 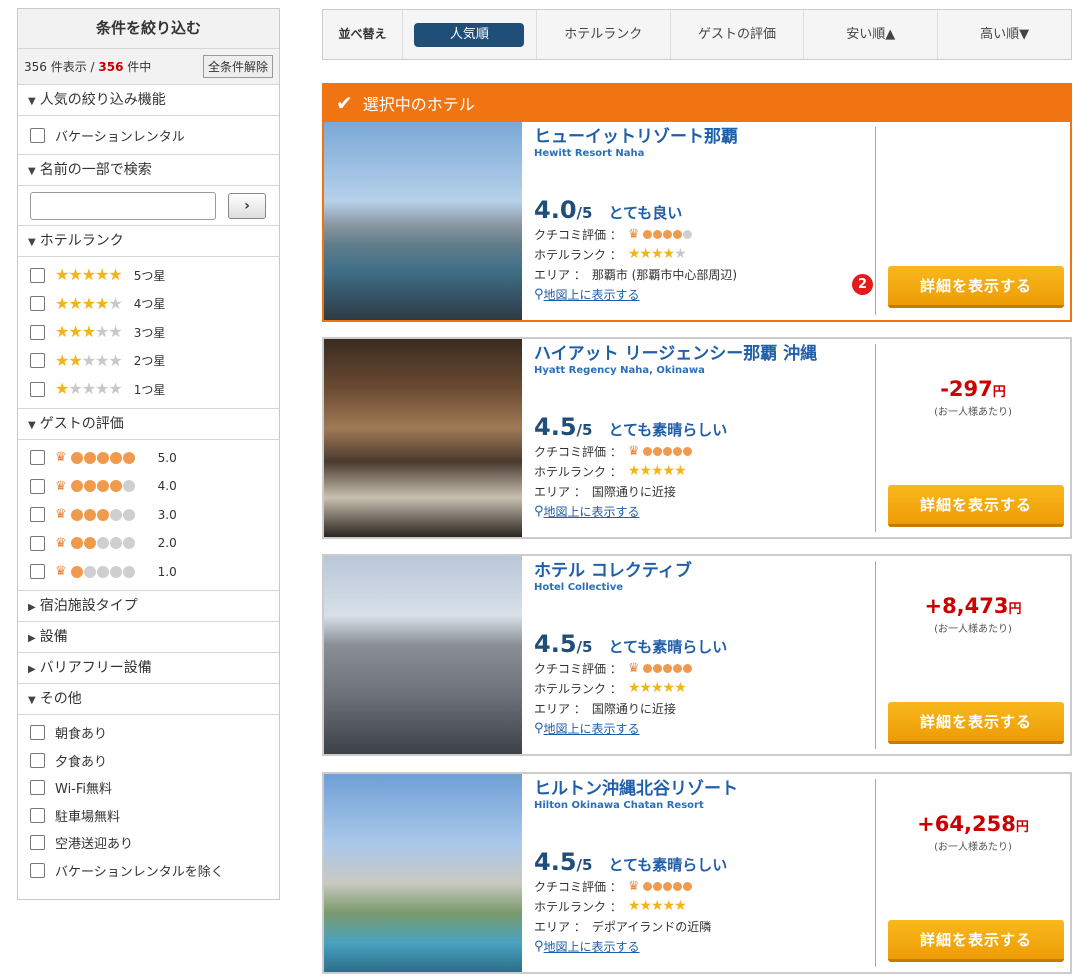 What do you see at coordinates (664, 274) in the screenshot?
I see `area-value: 那覇市 (那覇市中心部周辺)` at bounding box center [664, 274].